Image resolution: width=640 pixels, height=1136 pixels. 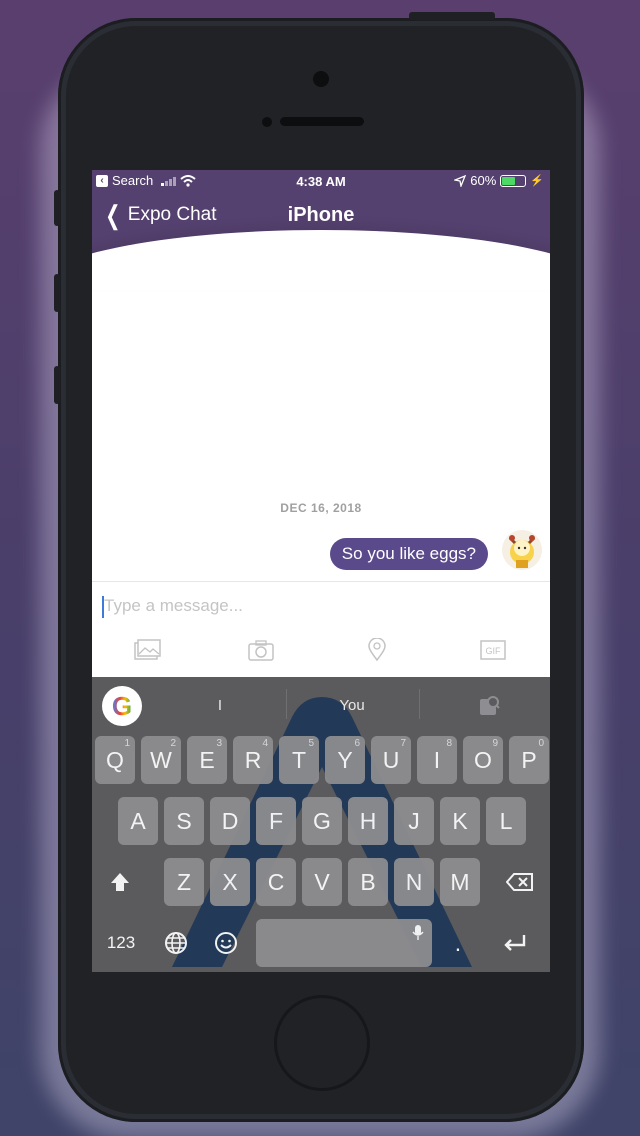 I want to click on key-label: V, so click(x=322, y=881).